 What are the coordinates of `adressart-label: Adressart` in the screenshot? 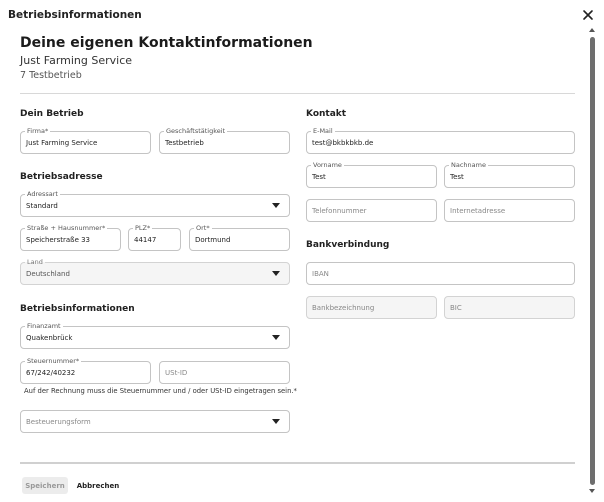 It's located at (42, 194).